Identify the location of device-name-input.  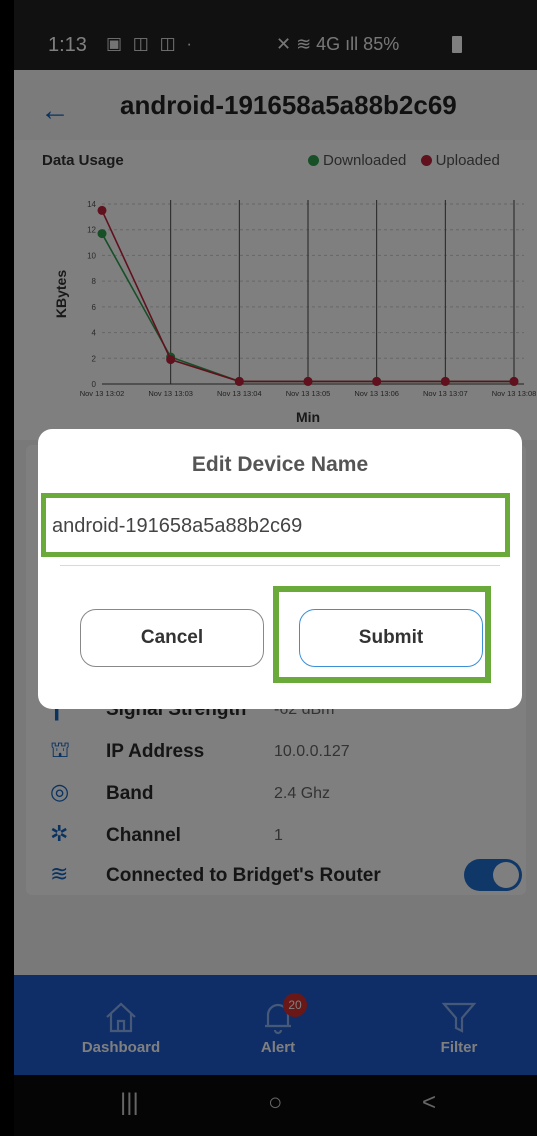
(277, 526).